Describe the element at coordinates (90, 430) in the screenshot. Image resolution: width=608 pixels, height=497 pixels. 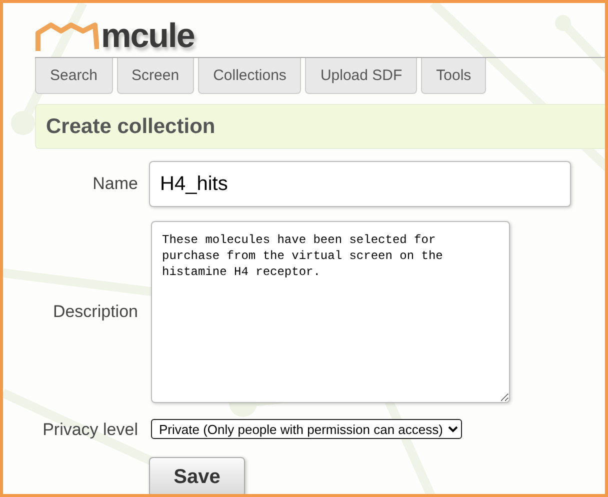
I see `field-label: Privacy level` at that location.